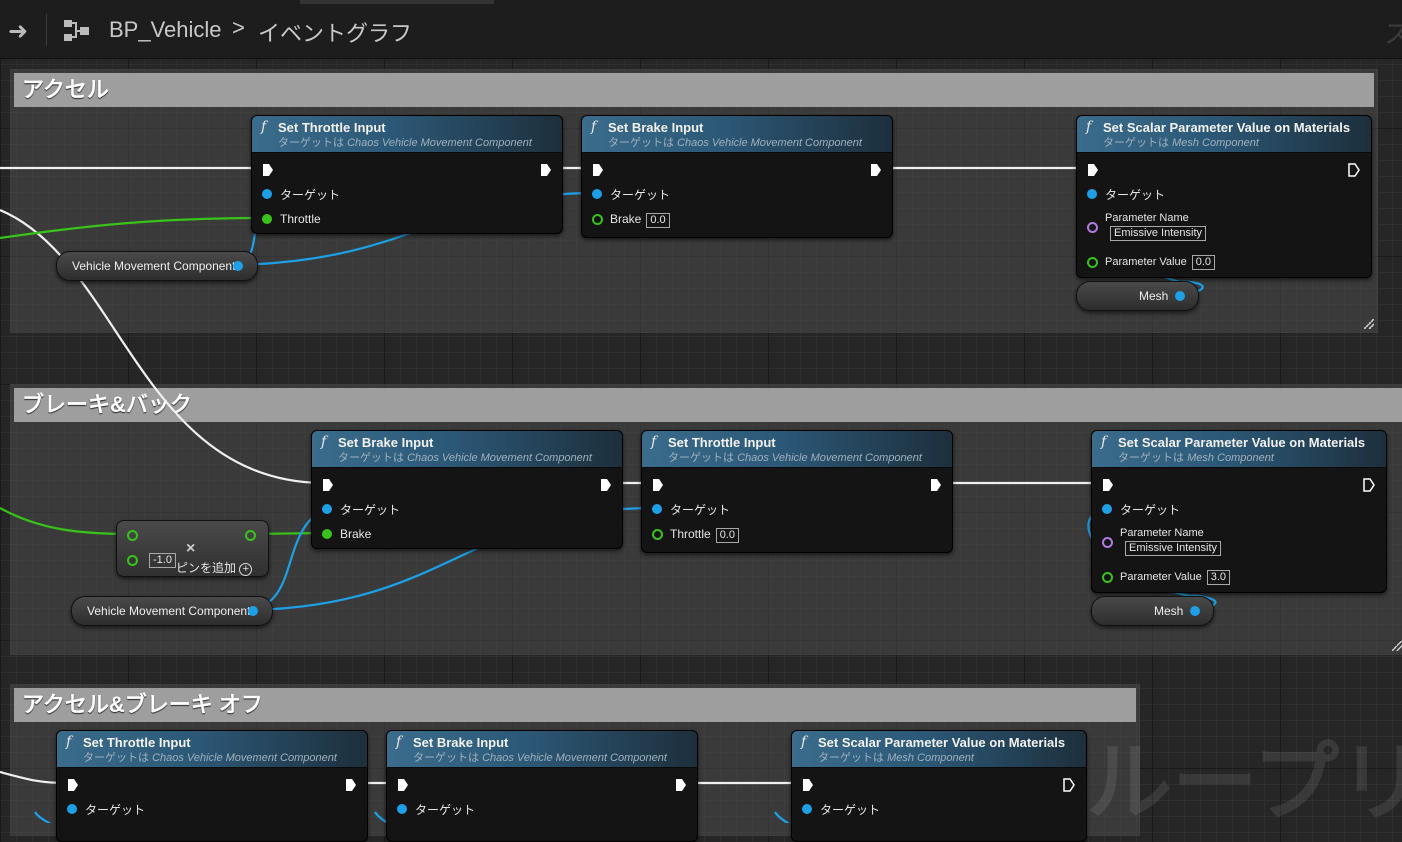  I want to click on add-pin-button: ピンを追加 +, so click(214, 567).